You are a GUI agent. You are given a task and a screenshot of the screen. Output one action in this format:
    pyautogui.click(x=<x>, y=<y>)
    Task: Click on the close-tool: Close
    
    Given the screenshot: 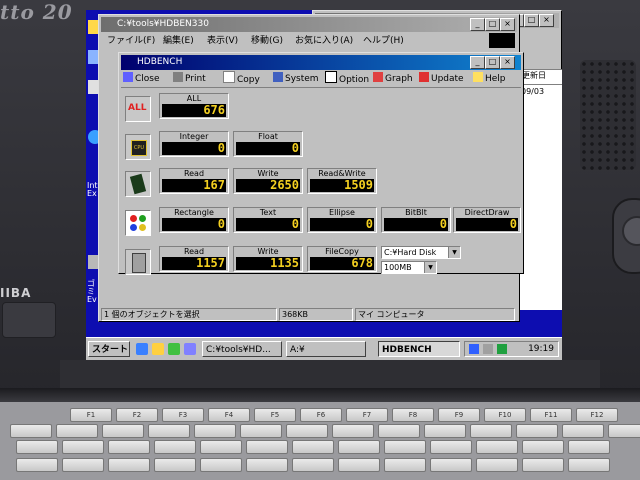 What is the action you would take?
    pyautogui.click(x=141, y=79)
    